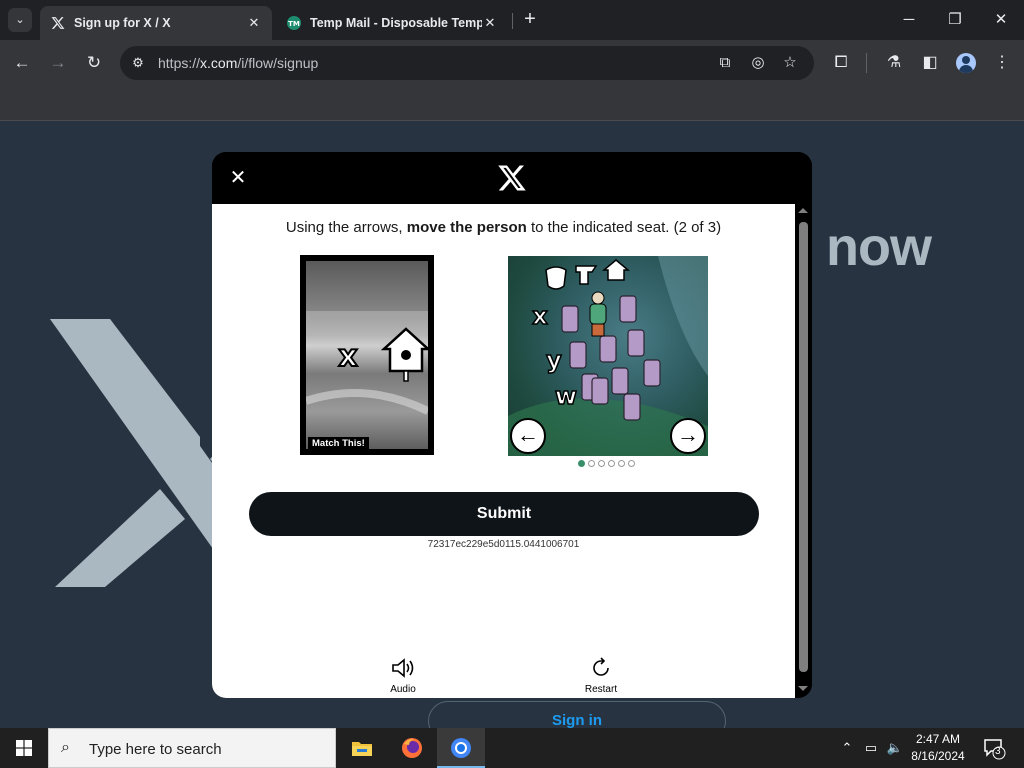  I want to click on volume-muted-icon: 🔈, so click(895, 748).